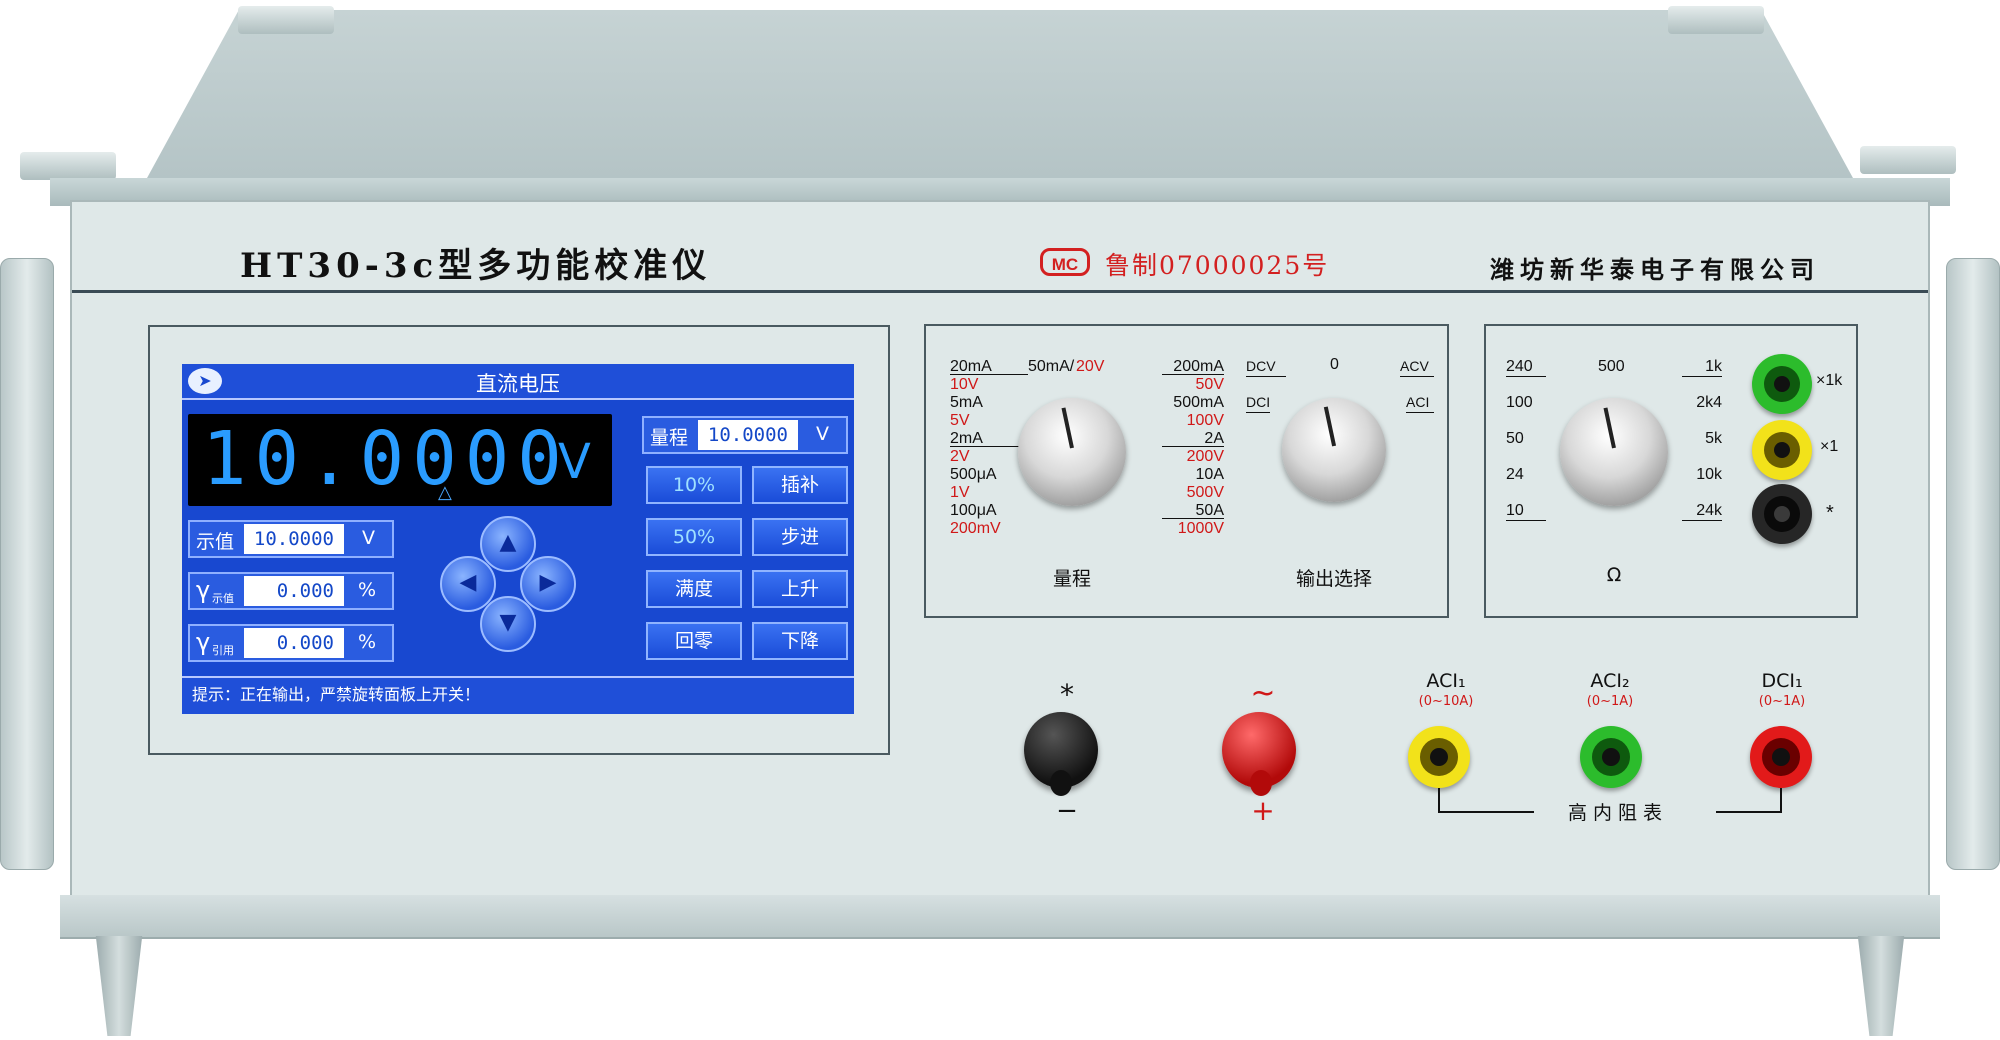 The image size is (2000, 1040). I want to click on indication-label: 示值, so click(215, 542).